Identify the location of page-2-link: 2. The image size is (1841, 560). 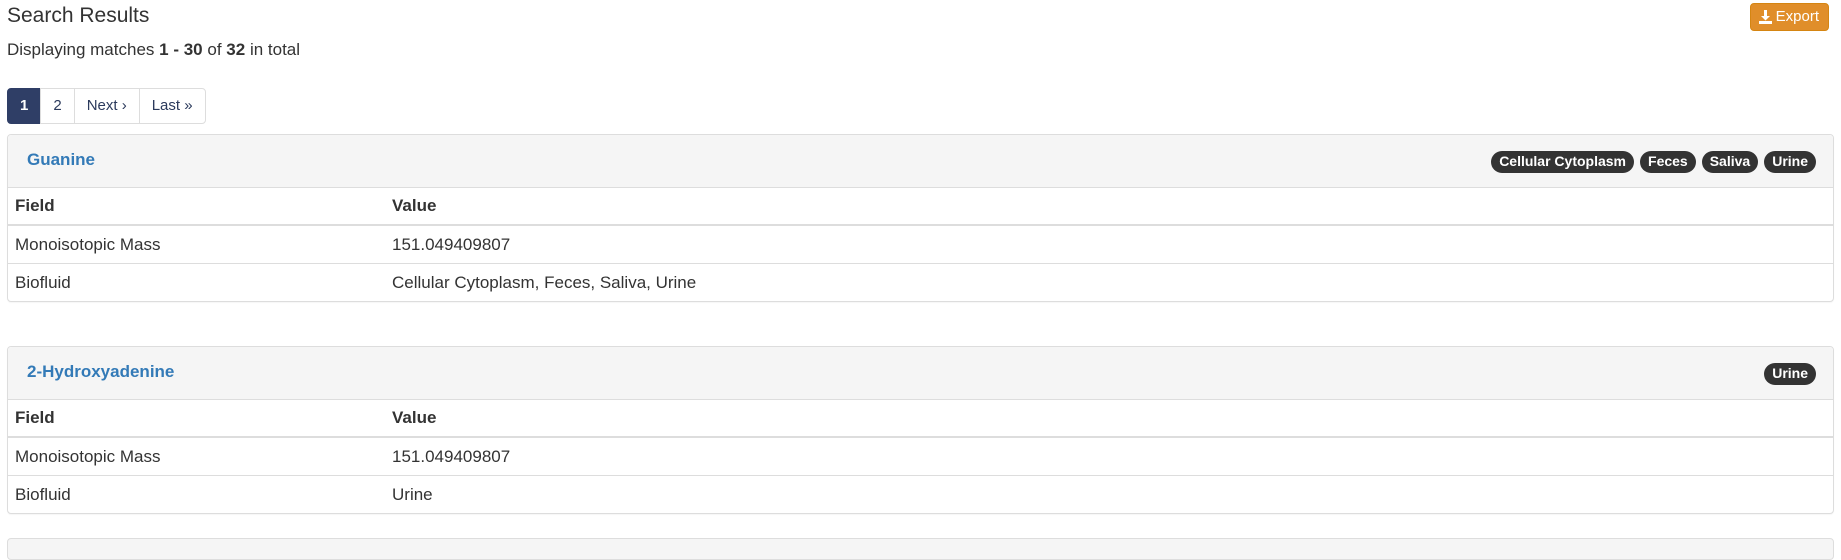
(57, 106).